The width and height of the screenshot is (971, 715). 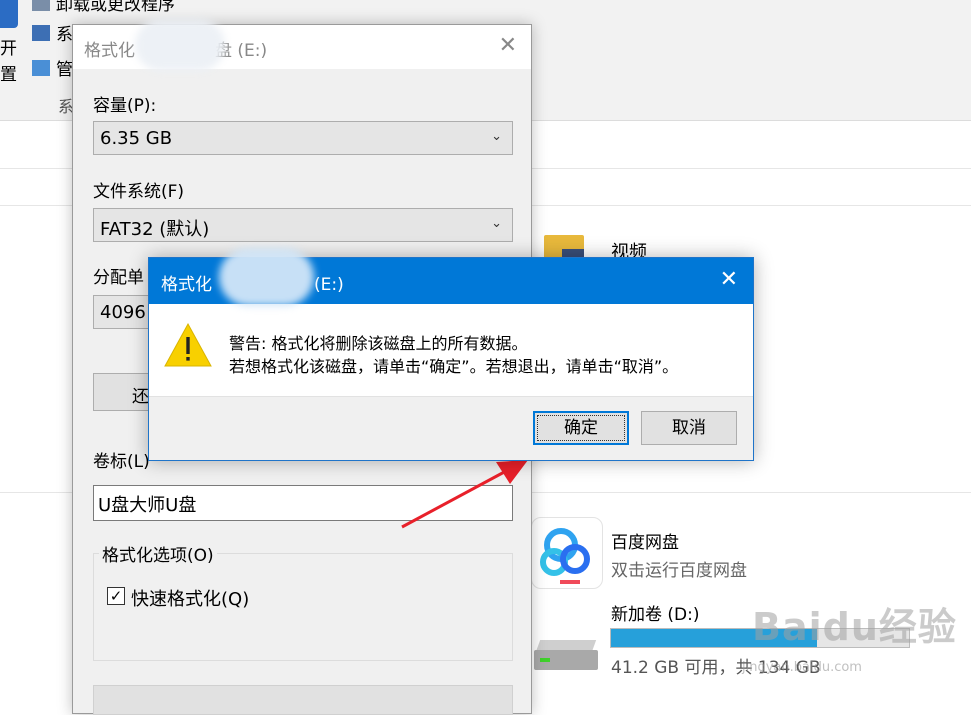 I want to click on cancel-button: 取消, so click(x=689, y=428).